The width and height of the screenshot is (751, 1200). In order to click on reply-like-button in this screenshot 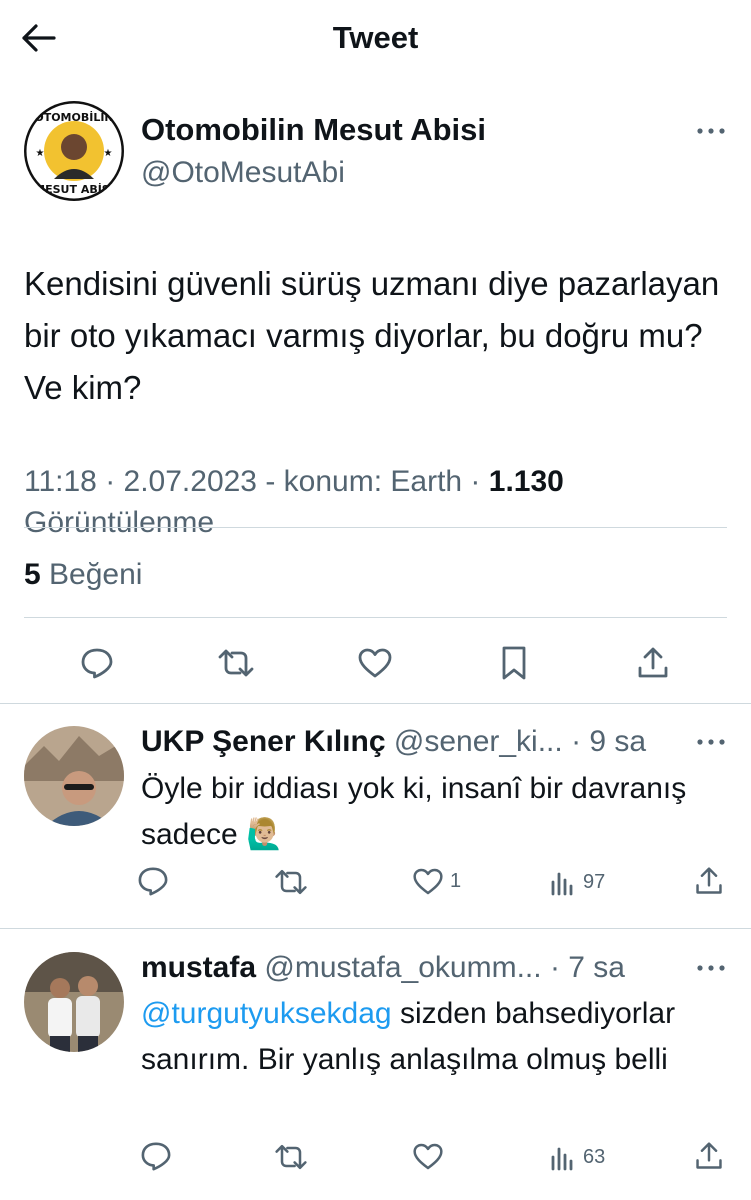, I will do `click(428, 1156)`.